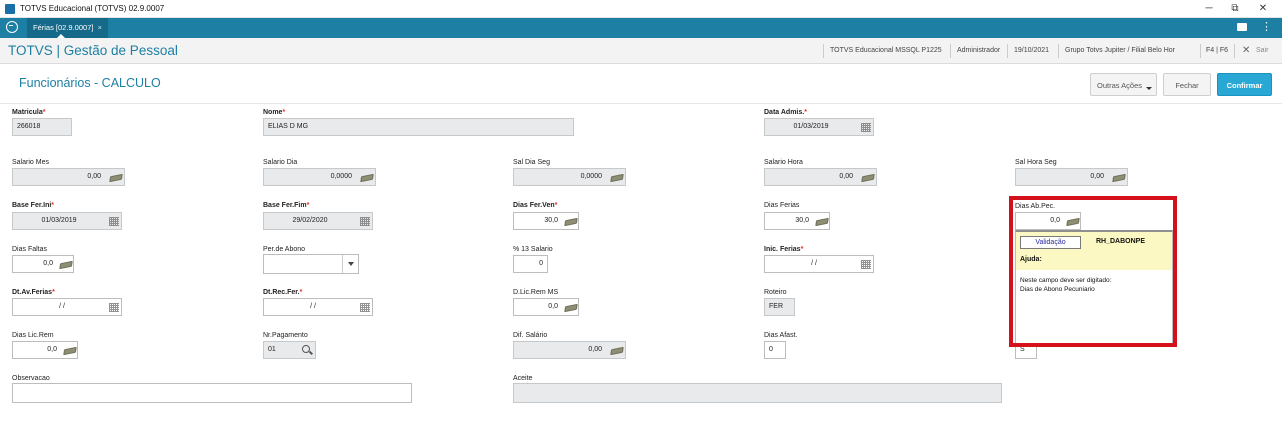 The image size is (1282, 426). I want to click on tab-ferias: Férias [02.9.0007] ×, so click(67, 28).